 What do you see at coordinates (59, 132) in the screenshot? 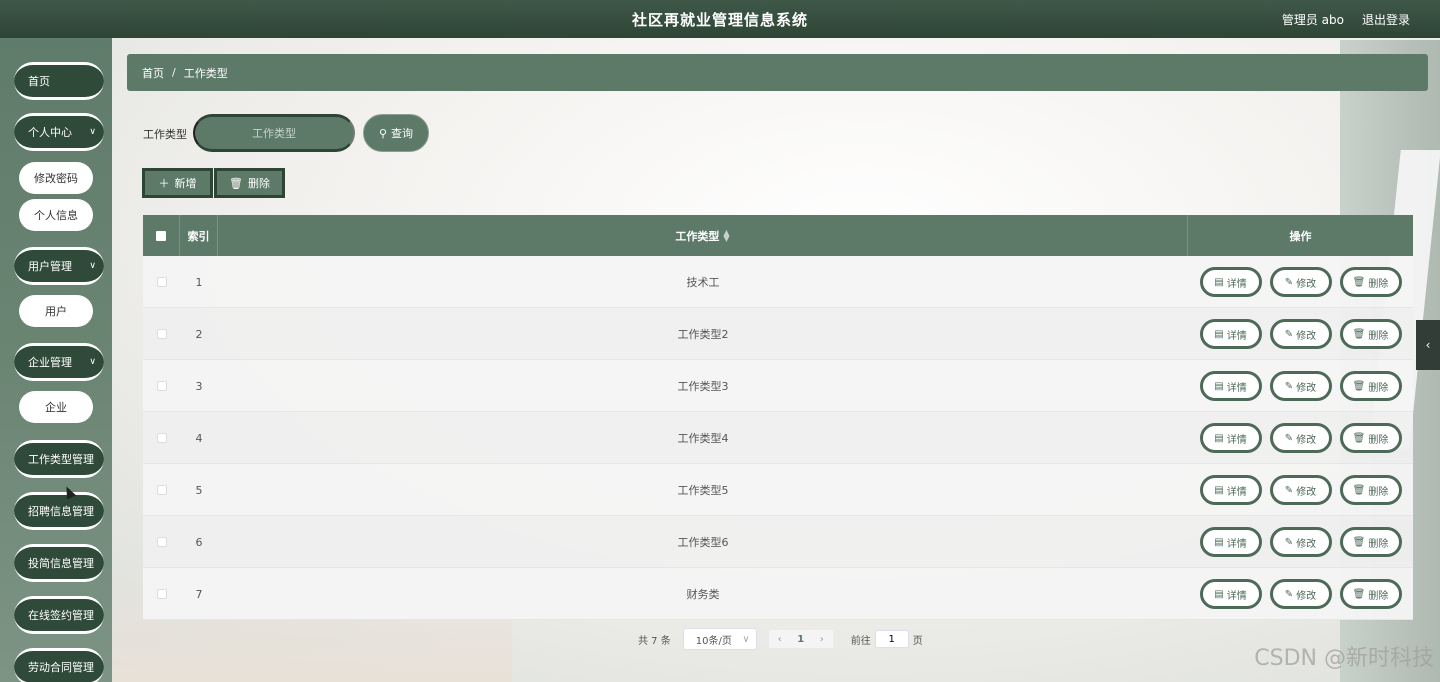
I see `sidebar-item-personal: 个人中心 ∨` at bounding box center [59, 132].